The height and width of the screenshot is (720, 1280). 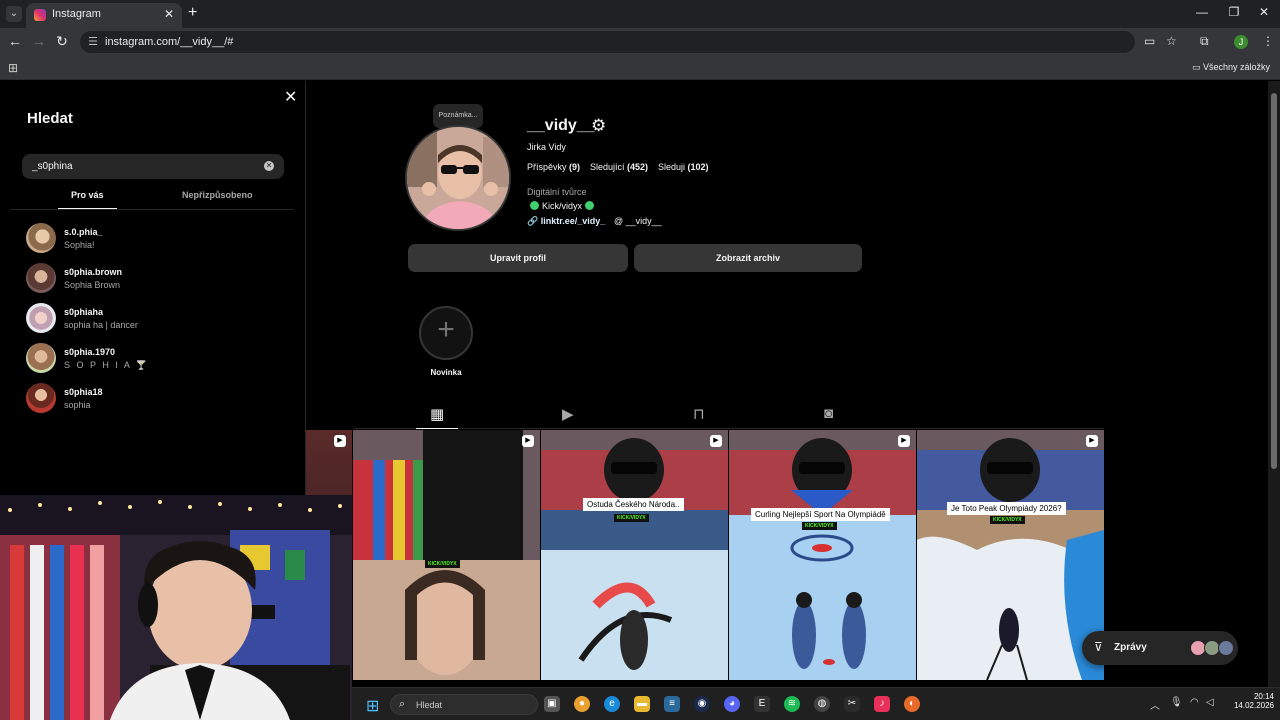 What do you see at coordinates (566, 221) in the screenshot?
I see `profile-link: 🔗 linktr.ee/_vidy_` at bounding box center [566, 221].